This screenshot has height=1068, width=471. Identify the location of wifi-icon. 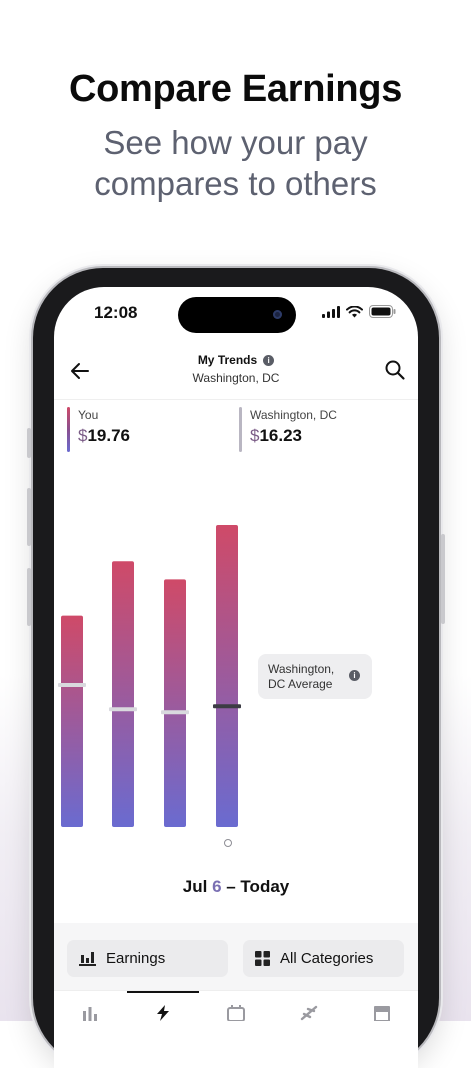
(354, 311).